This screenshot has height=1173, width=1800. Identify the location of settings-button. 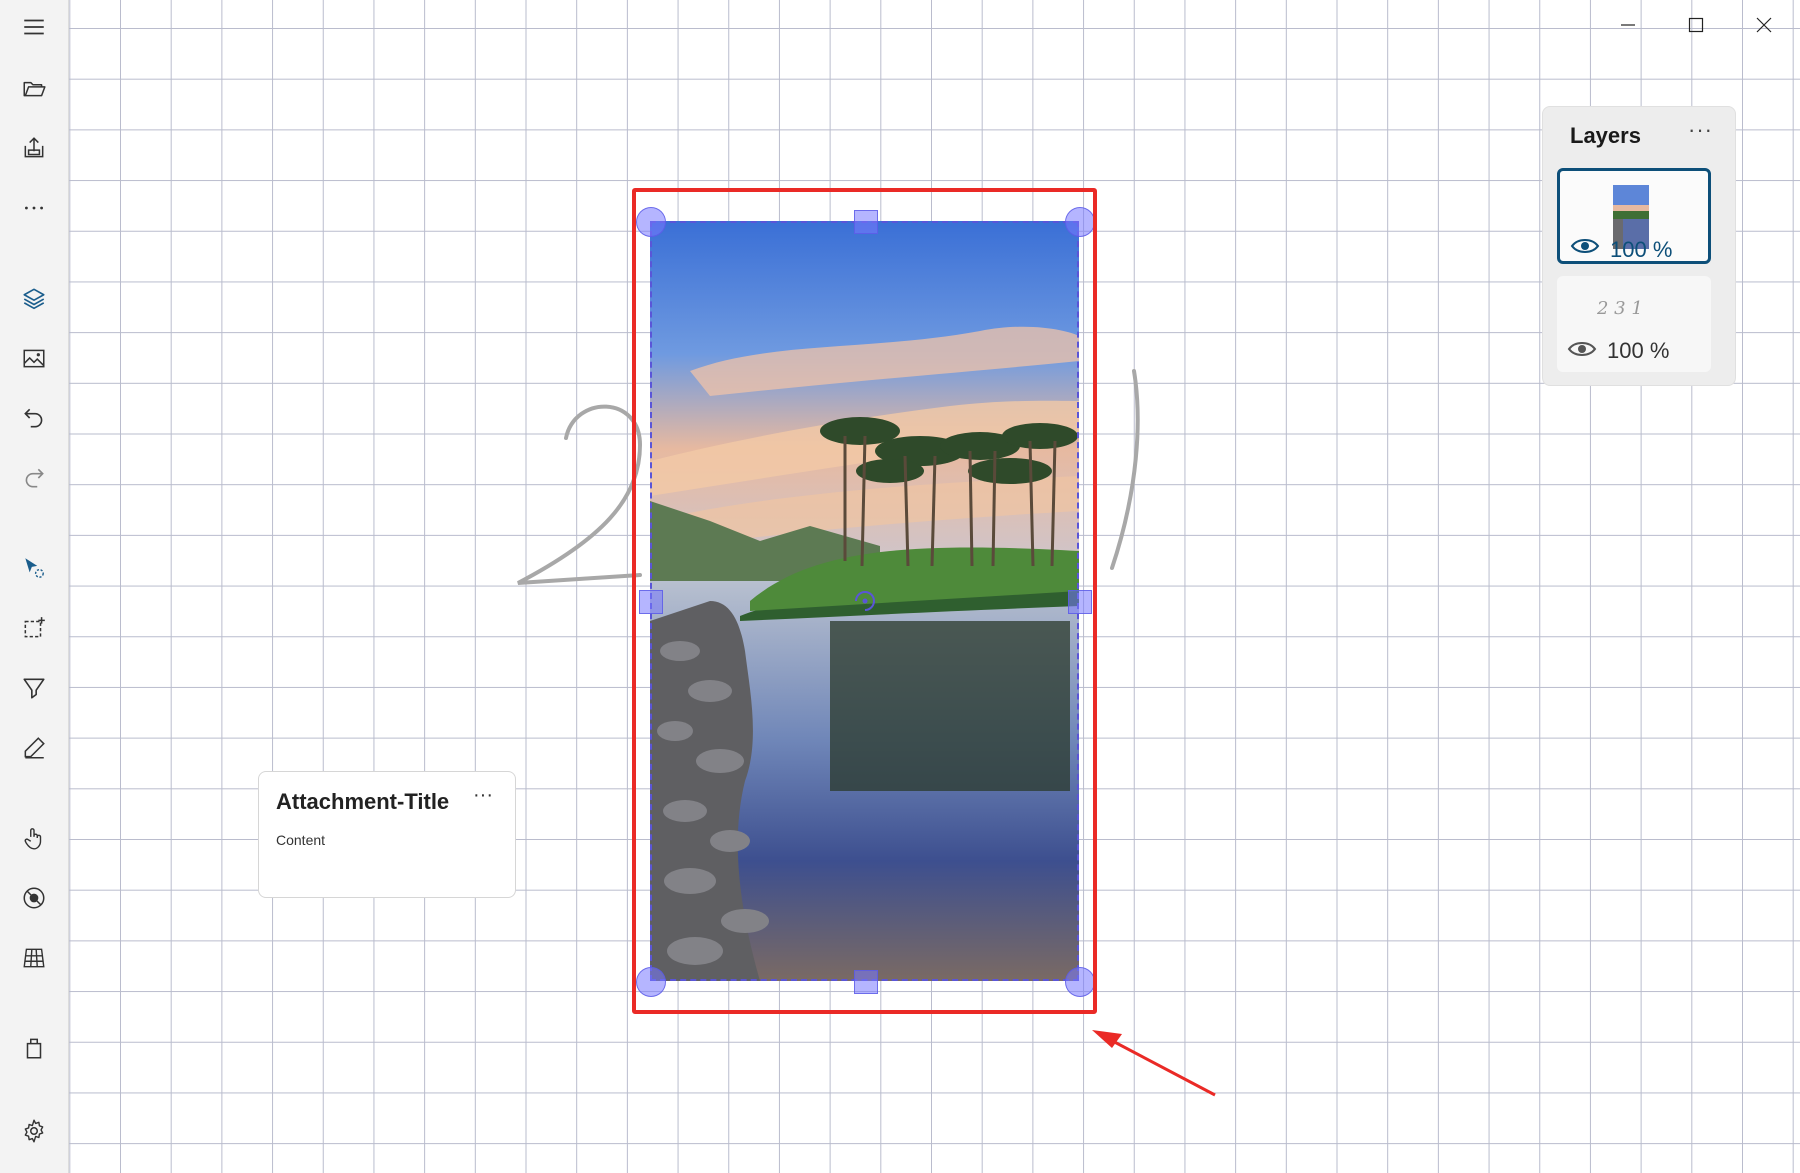
(34, 1131).